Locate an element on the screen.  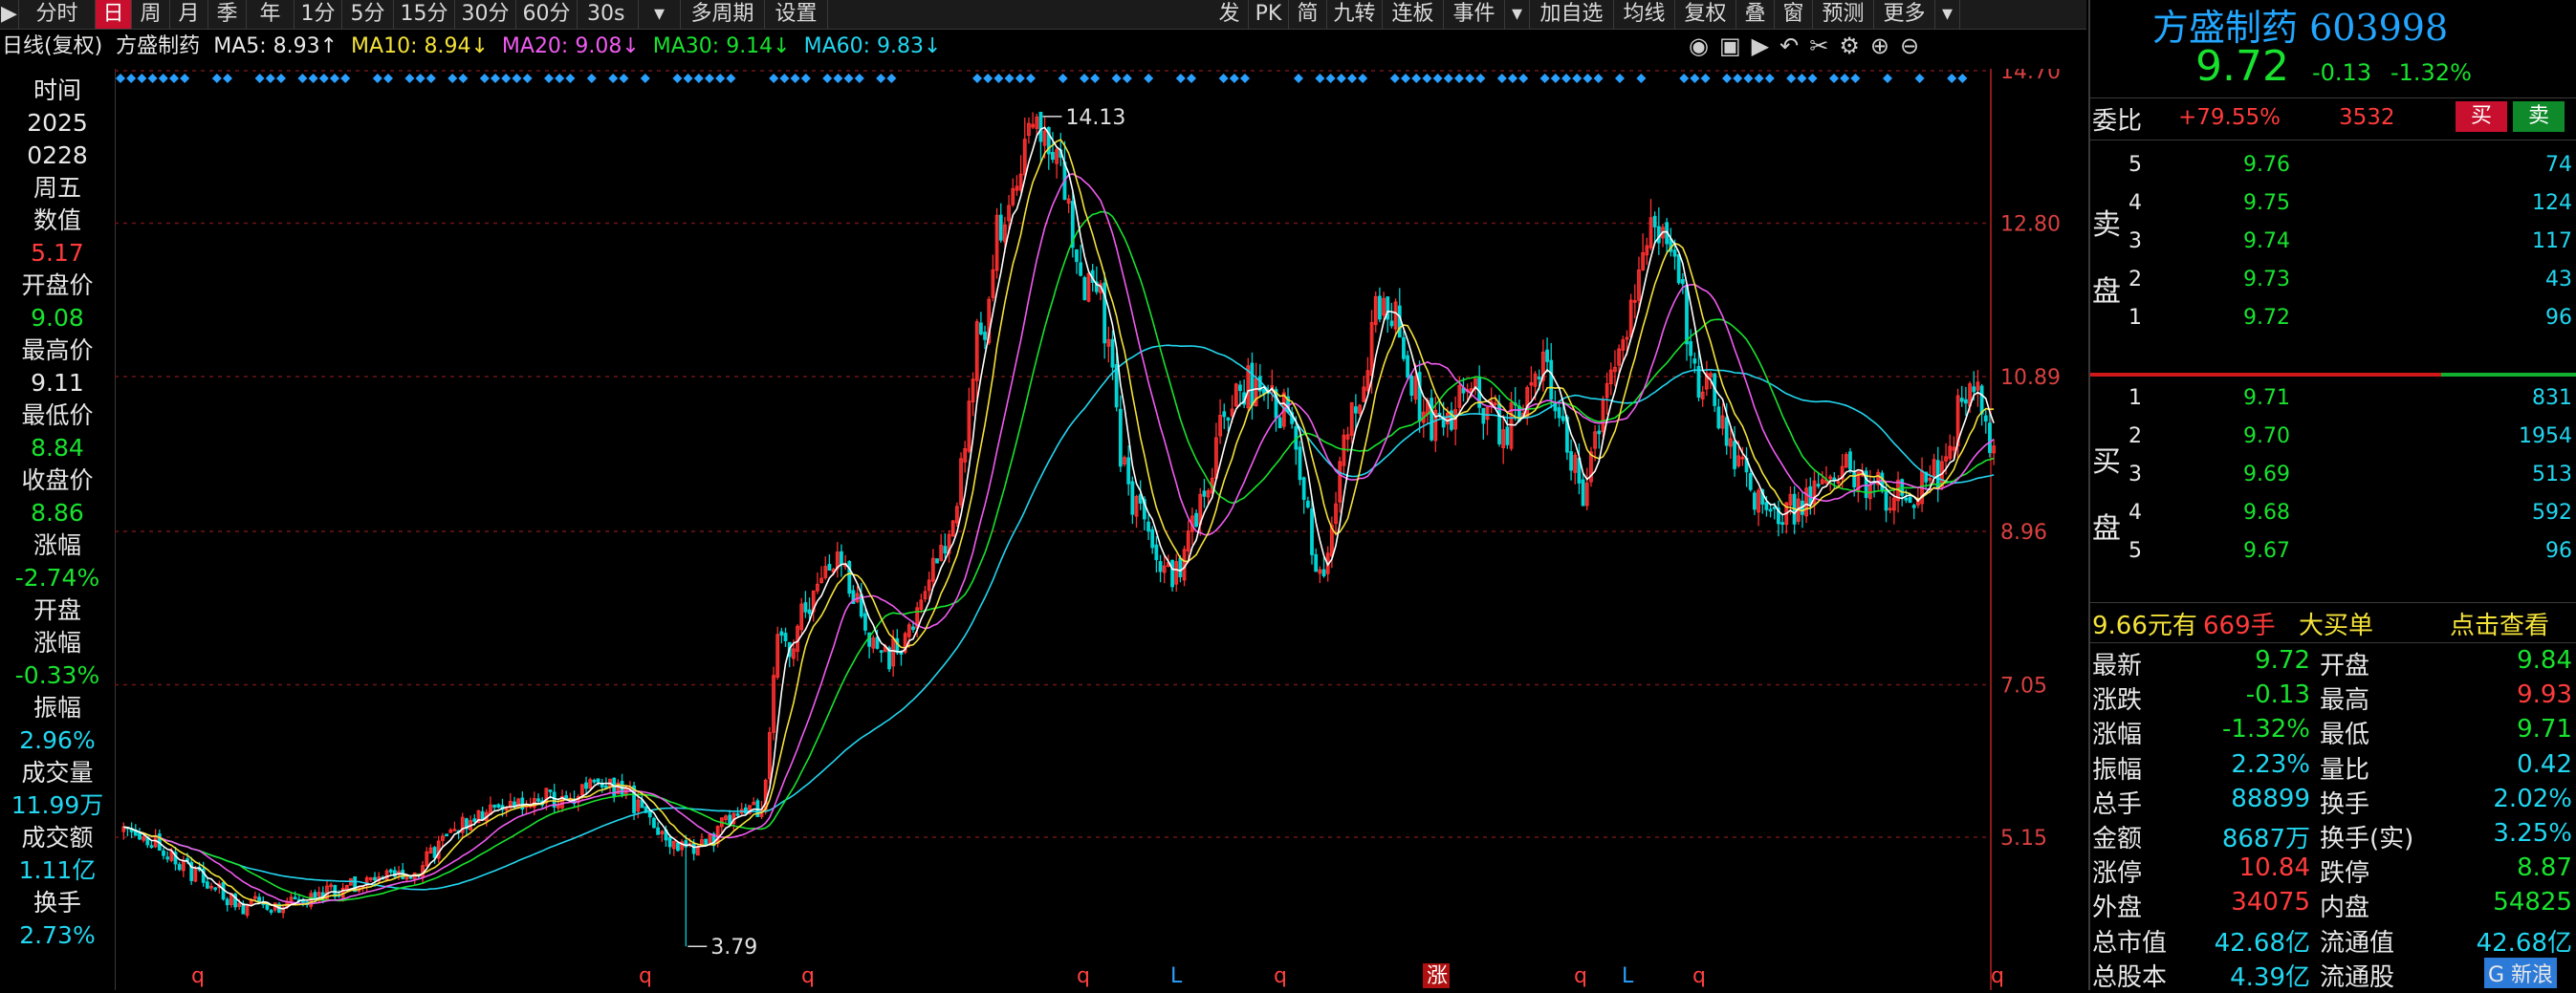
collapse-icon: ▶ is located at coordinates (9, 14).